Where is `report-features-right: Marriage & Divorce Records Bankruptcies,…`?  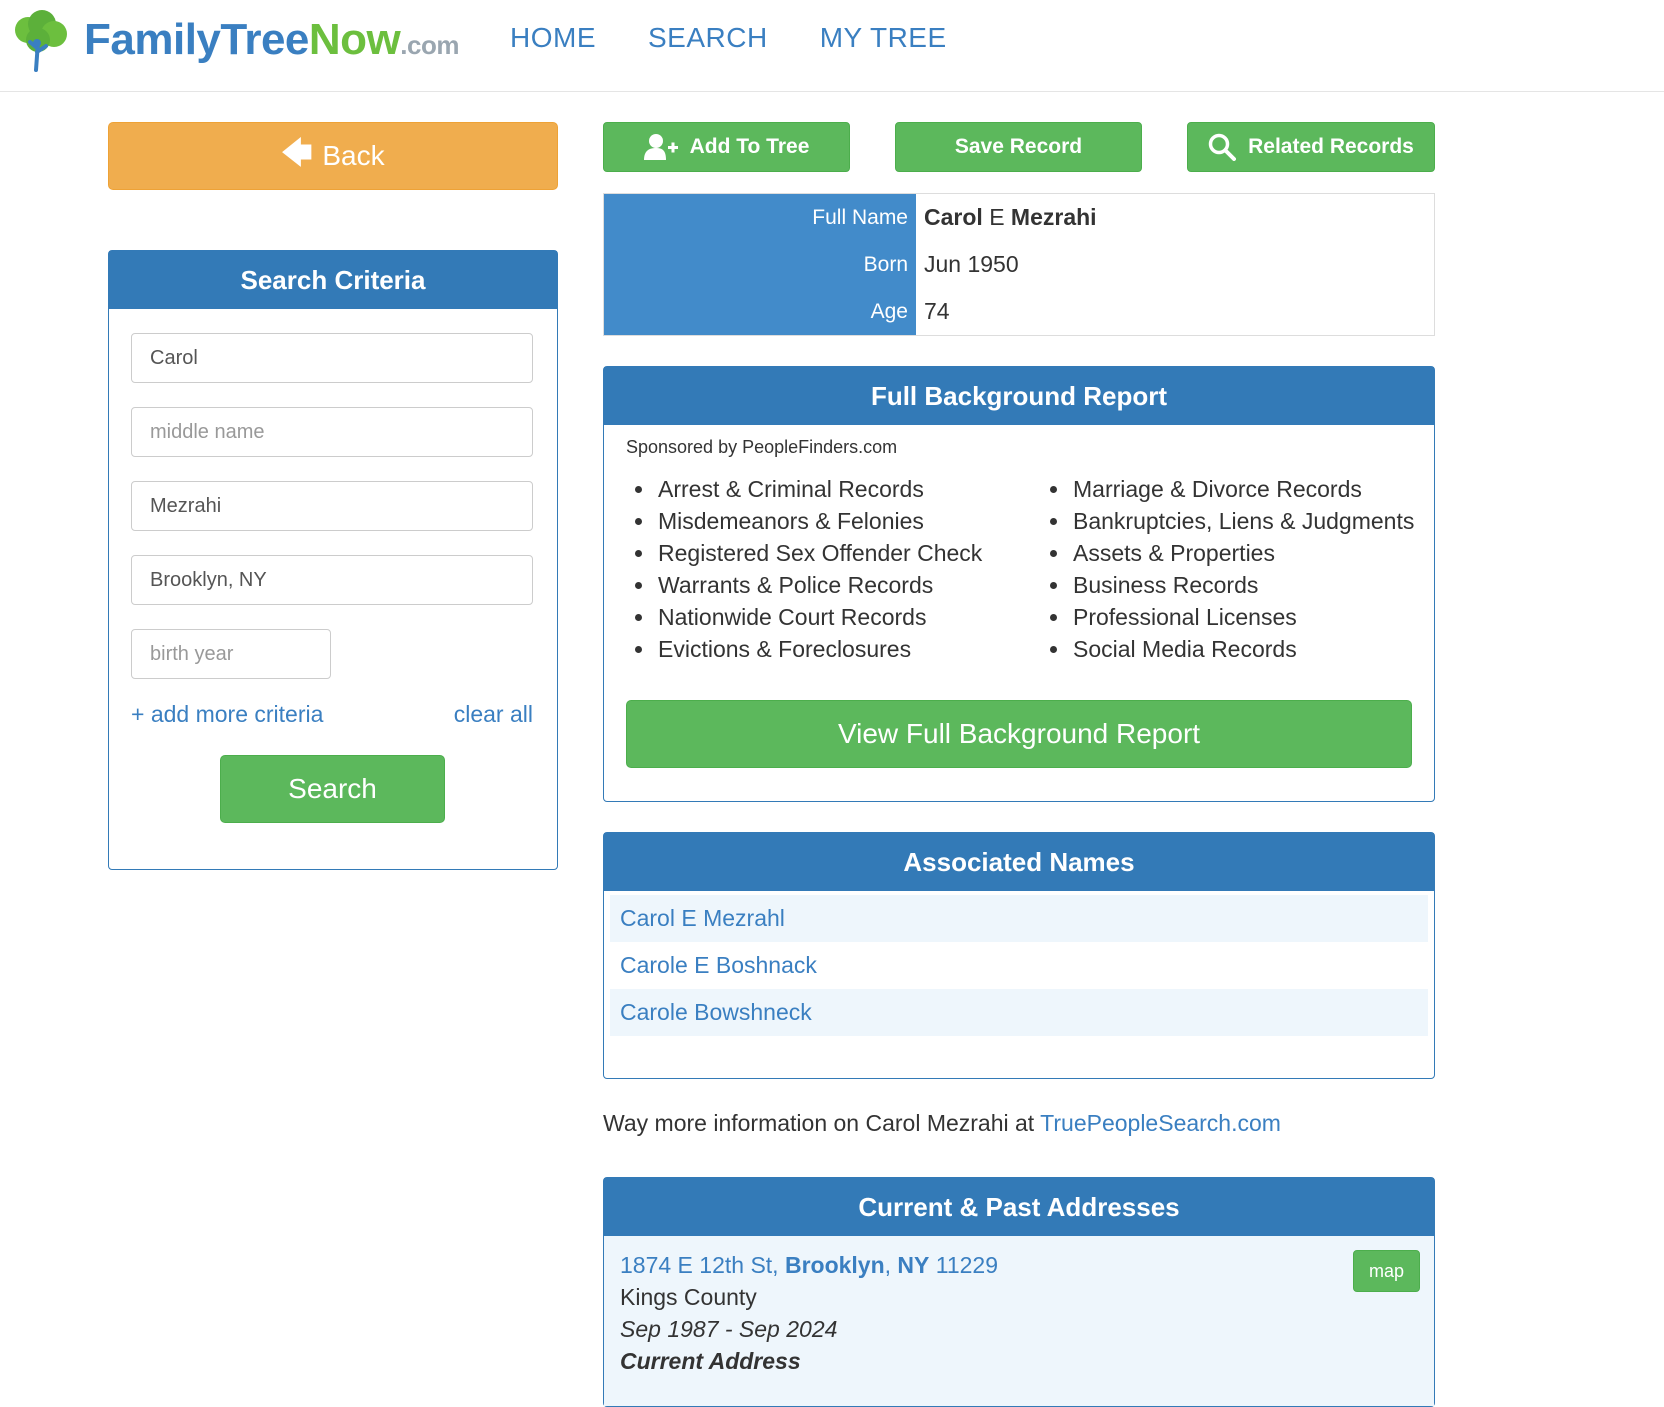 report-features-right: Marriage & Divorce Records Bankruptcies,… is located at coordinates (1227, 569).